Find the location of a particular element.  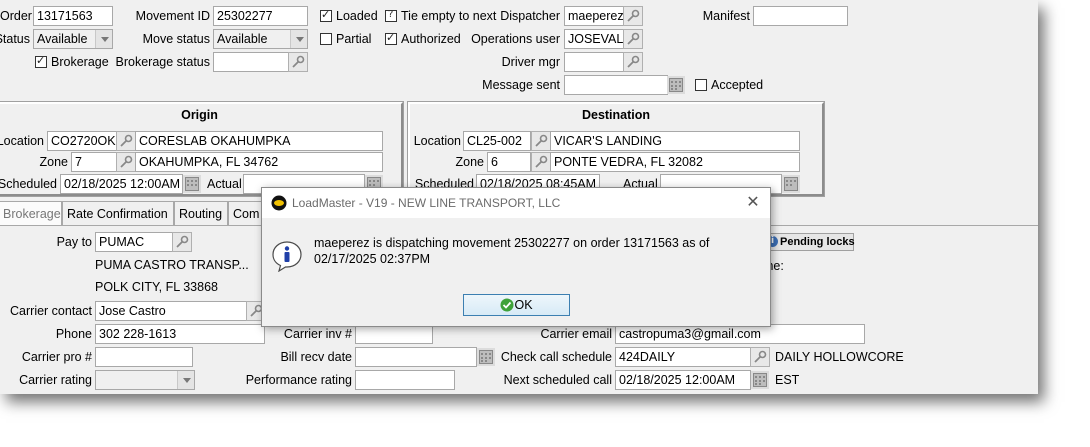

origin-city-state-field: OKAHUMPKA, FL 34762 is located at coordinates (259, 162).